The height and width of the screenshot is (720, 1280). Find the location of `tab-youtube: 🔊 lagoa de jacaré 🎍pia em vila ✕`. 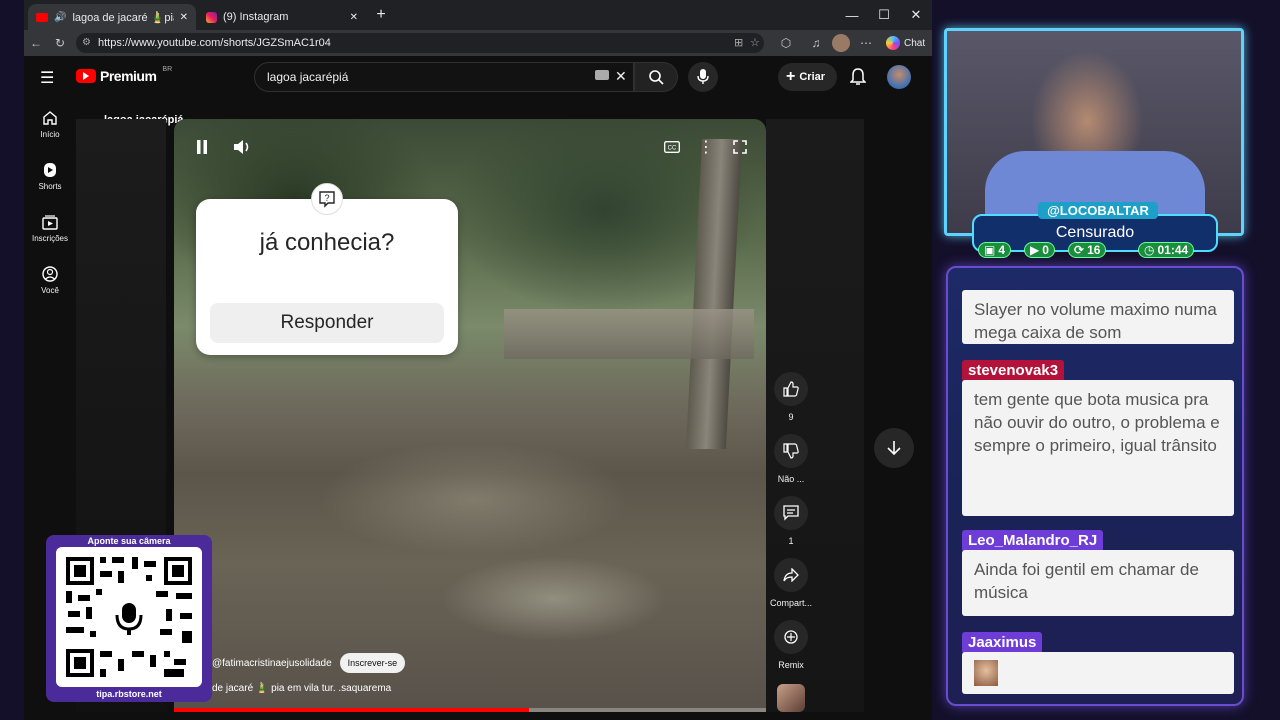

tab-youtube: 🔊 lagoa de jacaré 🎍pia em vila ✕ is located at coordinates (112, 17).